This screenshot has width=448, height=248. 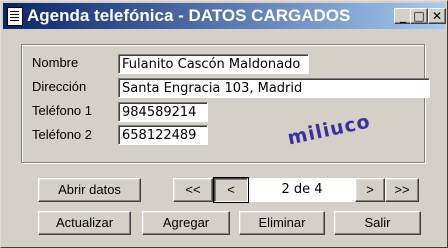 What do you see at coordinates (189, 15) in the screenshot?
I see `window-title: Agenda telefónica - DATOS CARGADOS` at bounding box center [189, 15].